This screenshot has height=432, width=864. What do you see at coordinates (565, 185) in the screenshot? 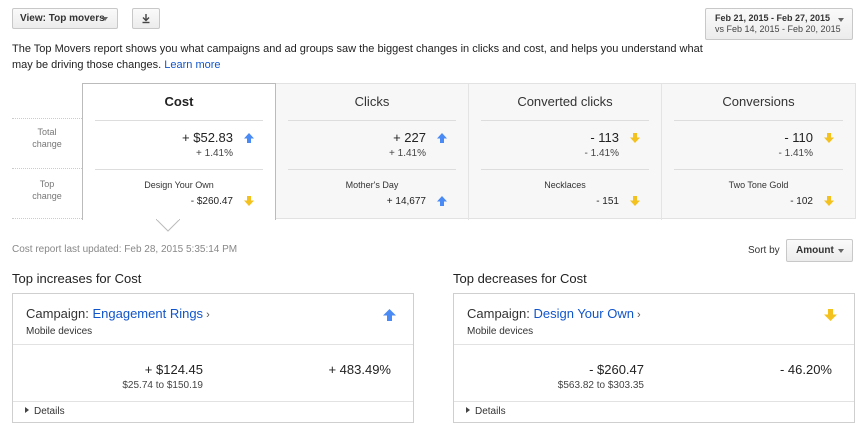
I see `top-change-name: Necklaces` at bounding box center [565, 185].